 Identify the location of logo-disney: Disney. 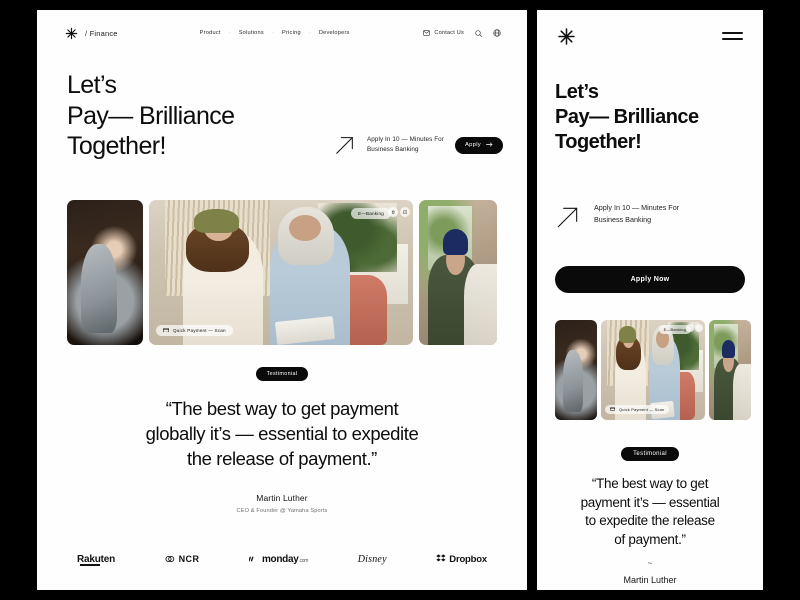
(372, 559).